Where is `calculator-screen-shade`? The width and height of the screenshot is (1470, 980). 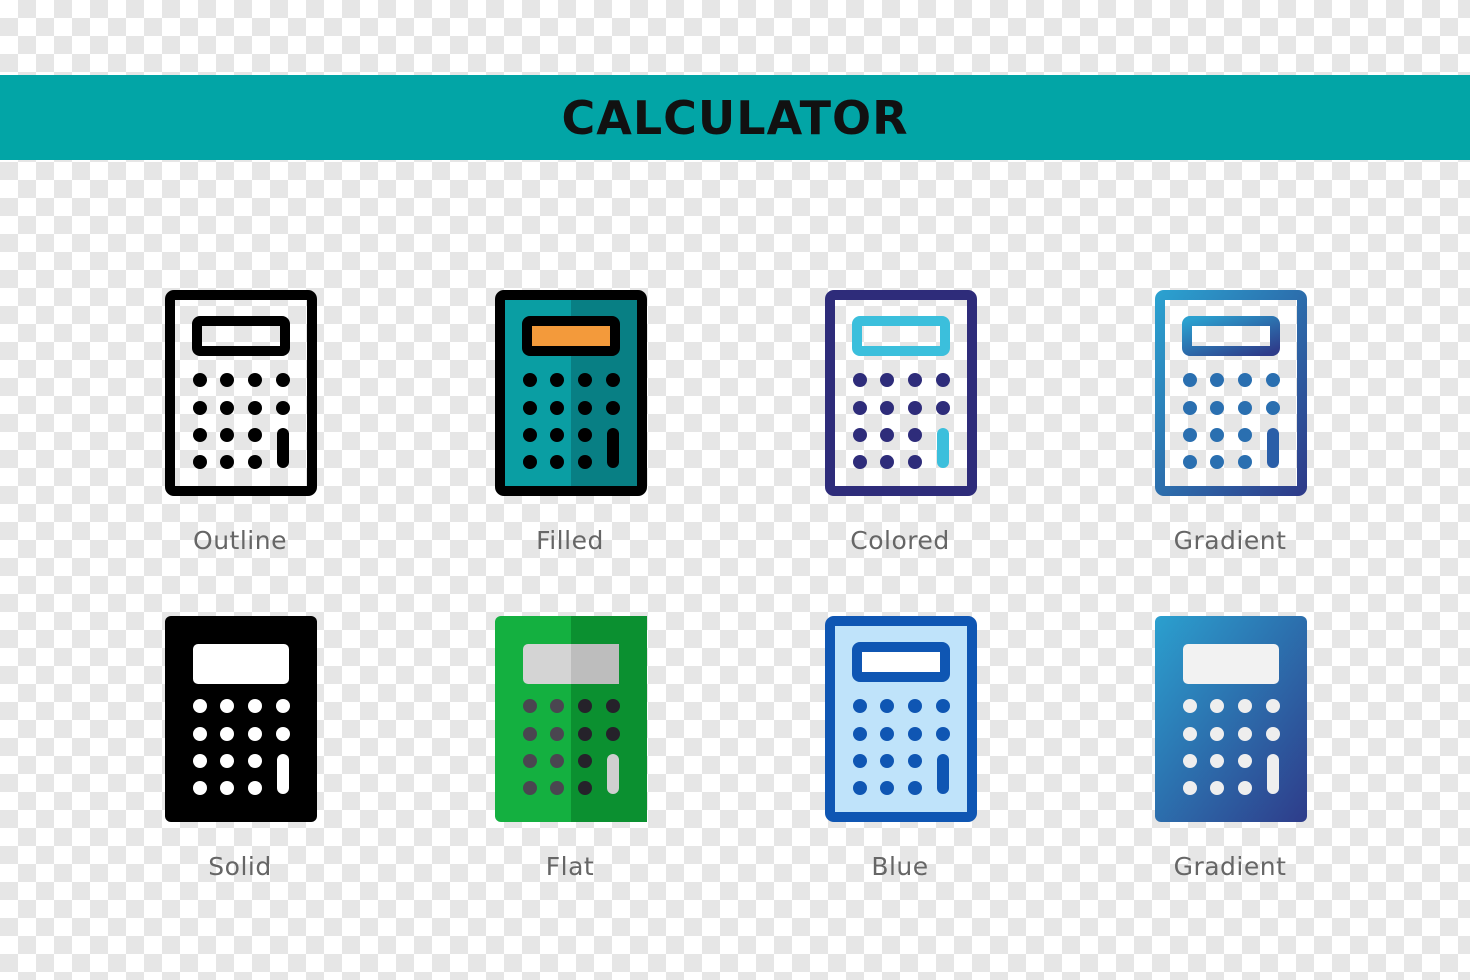
calculator-screen-shade is located at coordinates (595, 664).